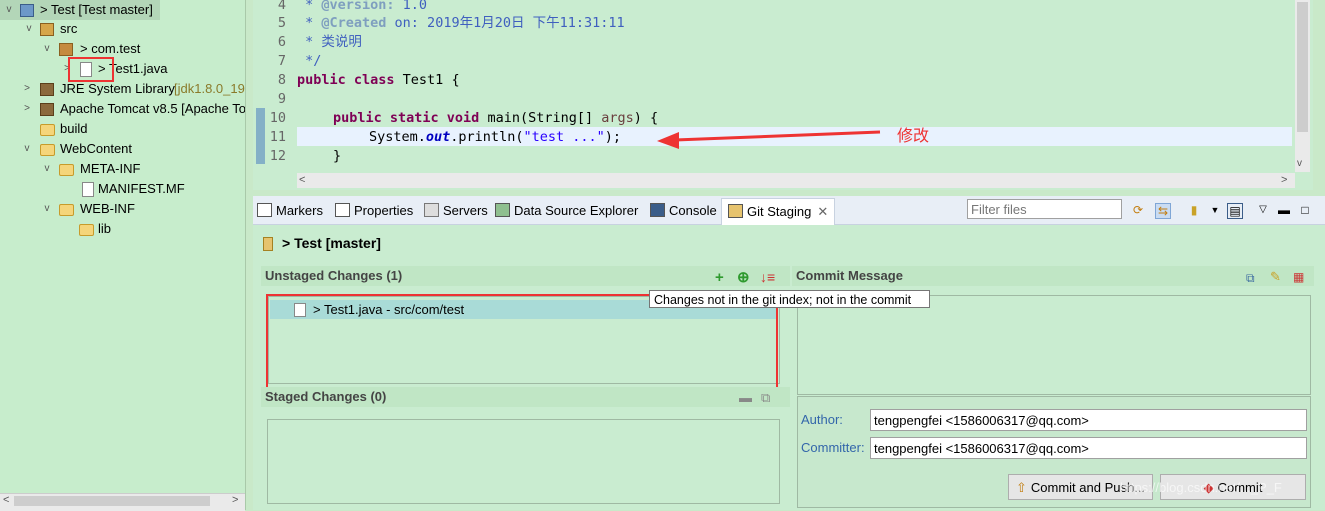 Image resolution: width=1325 pixels, height=511 pixels. What do you see at coordinates (362, 6) in the screenshot?
I see `code-line-4: * @version: 1.0` at bounding box center [362, 6].